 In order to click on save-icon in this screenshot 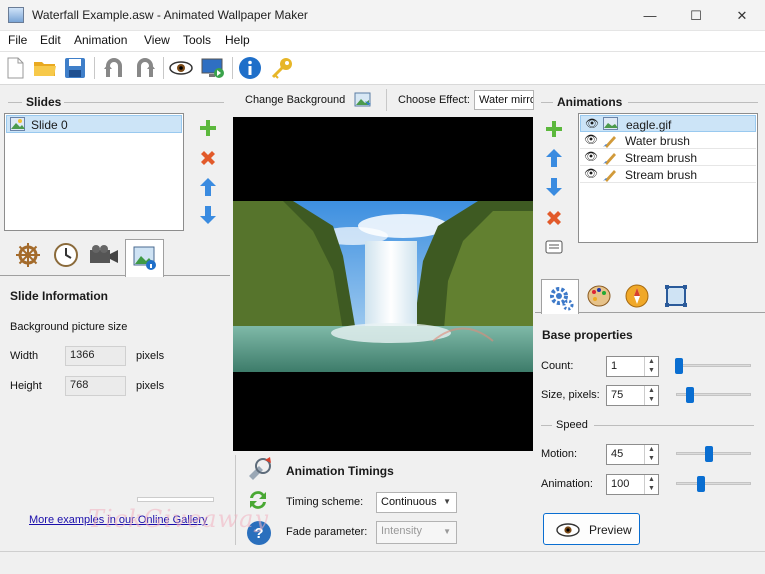, I will do `click(75, 68)`.